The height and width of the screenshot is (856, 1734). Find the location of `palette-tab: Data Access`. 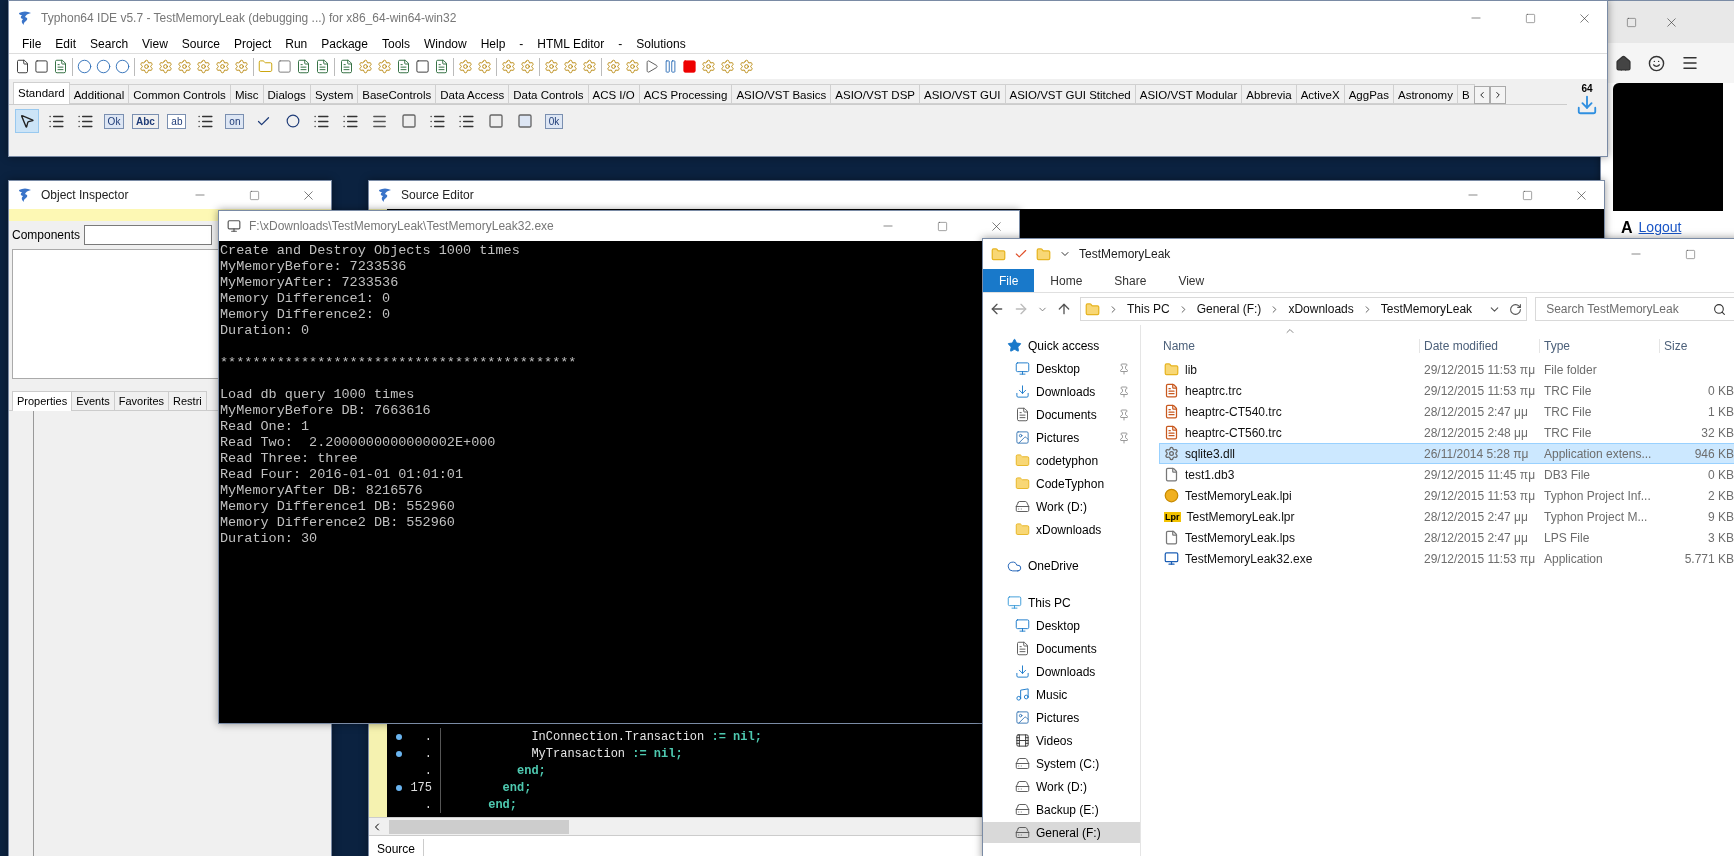

palette-tab: Data Access is located at coordinates (472, 94).